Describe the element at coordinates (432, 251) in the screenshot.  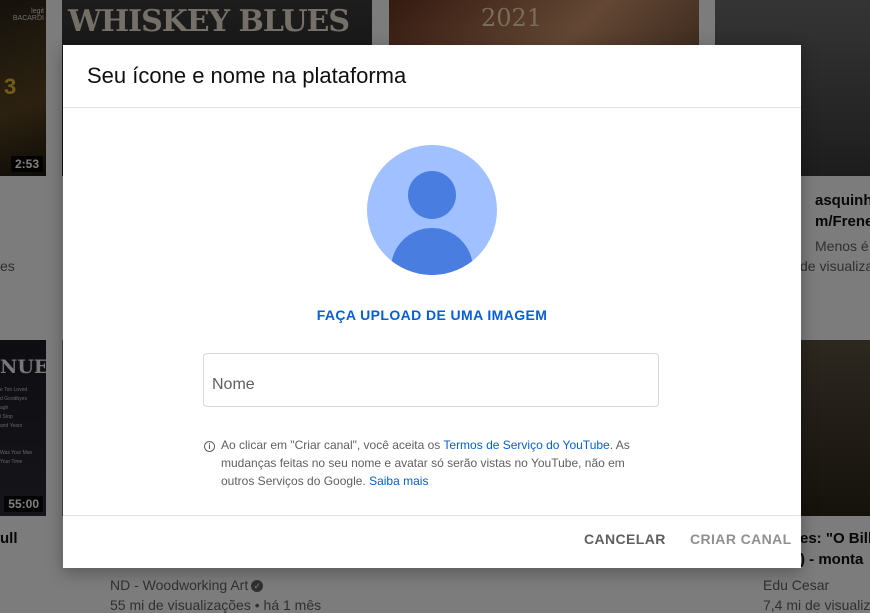
I see `avatar-body` at that location.